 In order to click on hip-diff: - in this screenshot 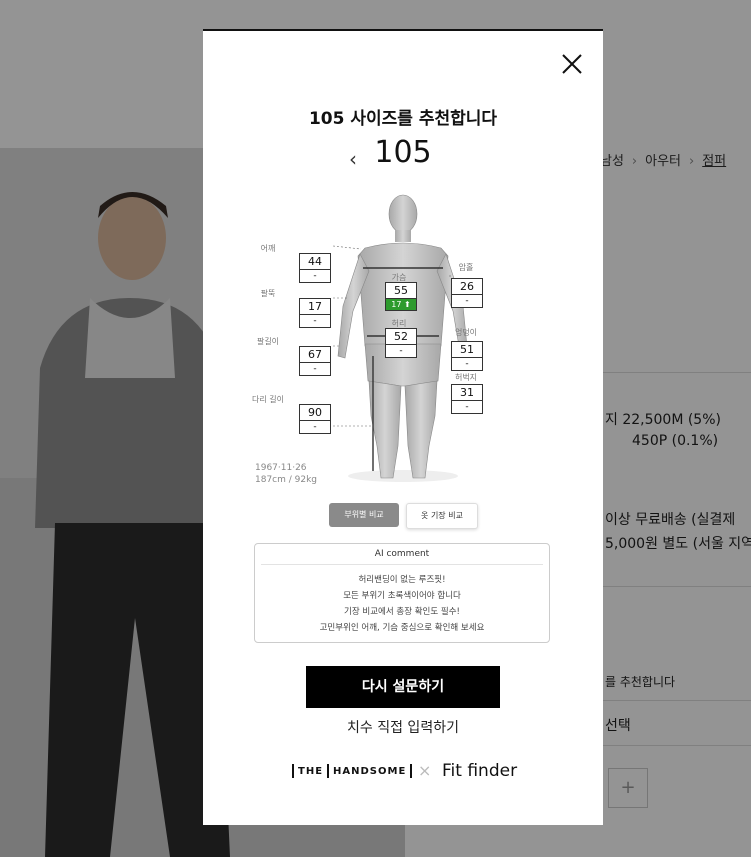, I will do `click(467, 364)`.